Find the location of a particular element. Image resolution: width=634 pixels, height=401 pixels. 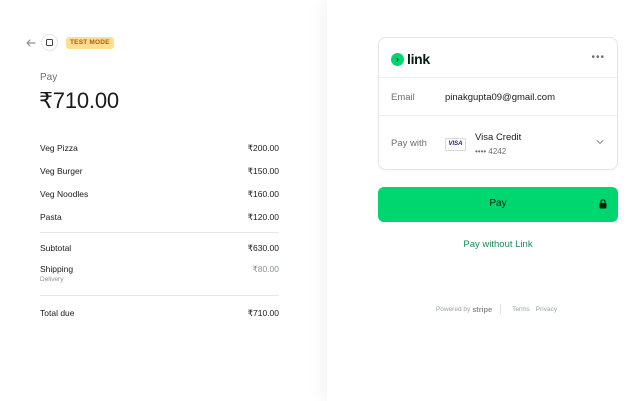

test-mode-badge: TEST MODE is located at coordinates (90, 43).